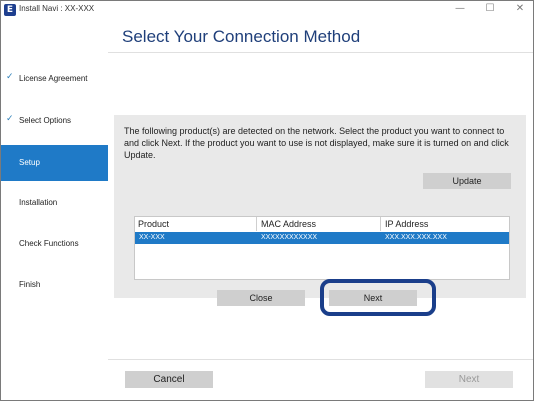 The height and width of the screenshot is (401, 534). What do you see at coordinates (10, 10) in the screenshot?
I see `app-icon: E` at bounding box center [10, 10].